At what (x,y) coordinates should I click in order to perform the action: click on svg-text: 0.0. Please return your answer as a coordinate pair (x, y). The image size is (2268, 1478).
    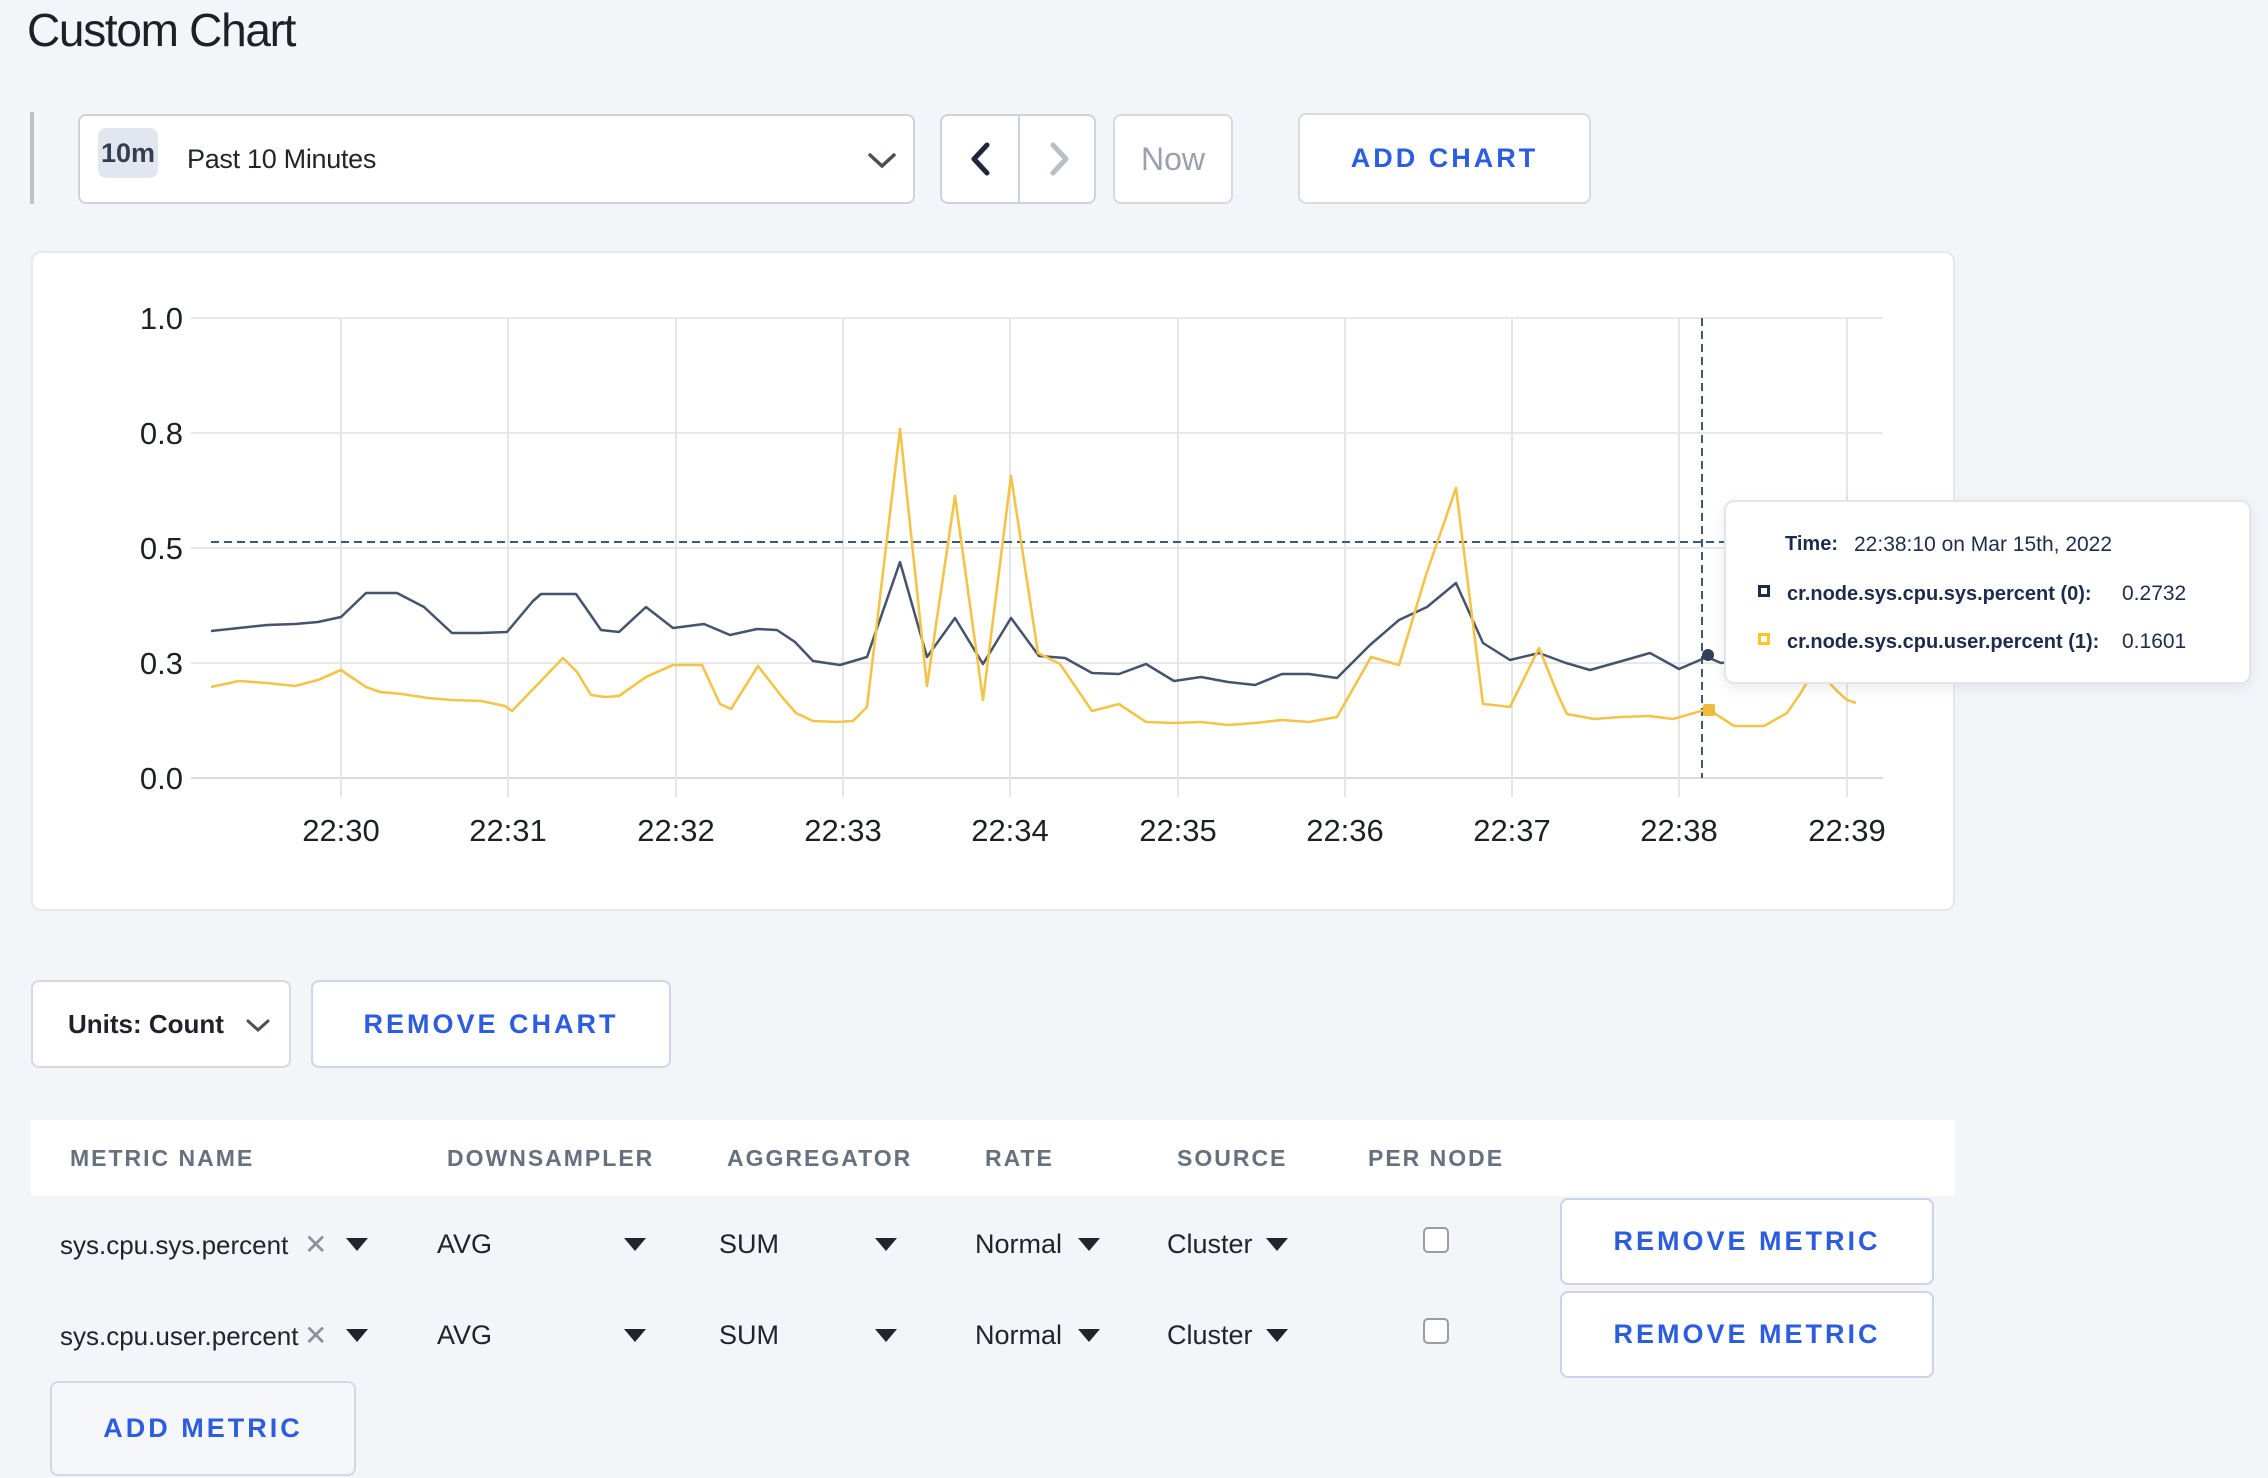
    Looking at the image, I should click on (161, 778).